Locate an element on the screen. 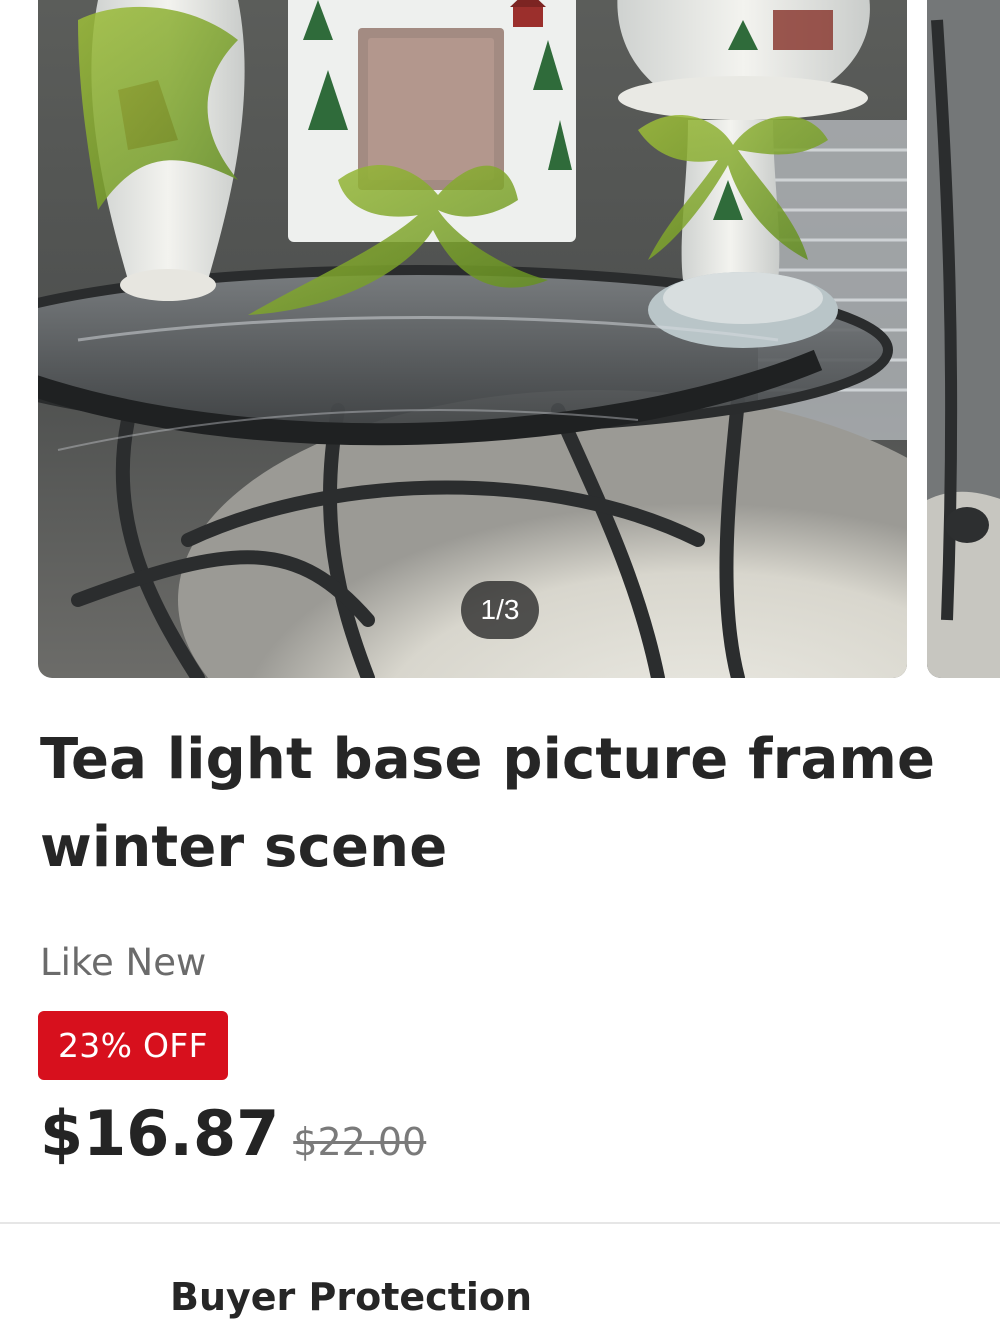 This screenshot has height=1333, width=1000. section-divider is located at coordinates (500, 1223).